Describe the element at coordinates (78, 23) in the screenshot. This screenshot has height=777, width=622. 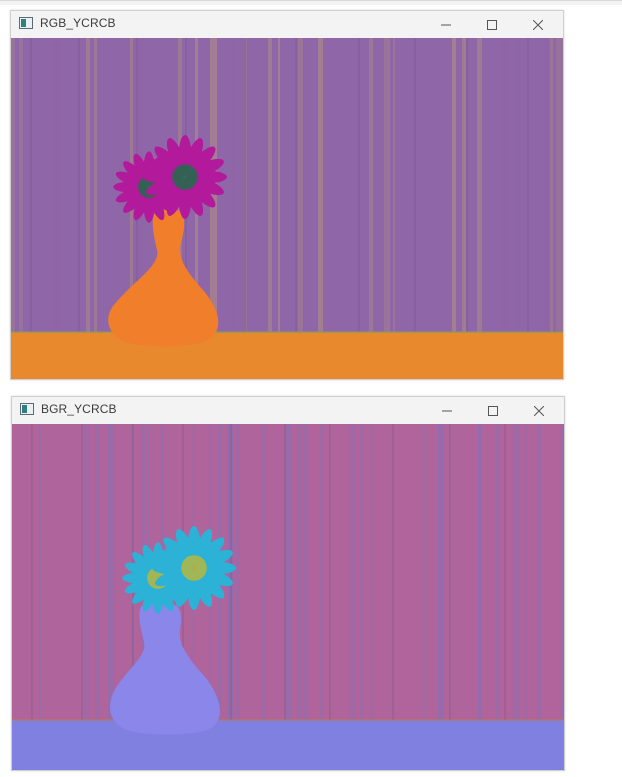
I see `window-title: RGB_YCRCB` at that location.